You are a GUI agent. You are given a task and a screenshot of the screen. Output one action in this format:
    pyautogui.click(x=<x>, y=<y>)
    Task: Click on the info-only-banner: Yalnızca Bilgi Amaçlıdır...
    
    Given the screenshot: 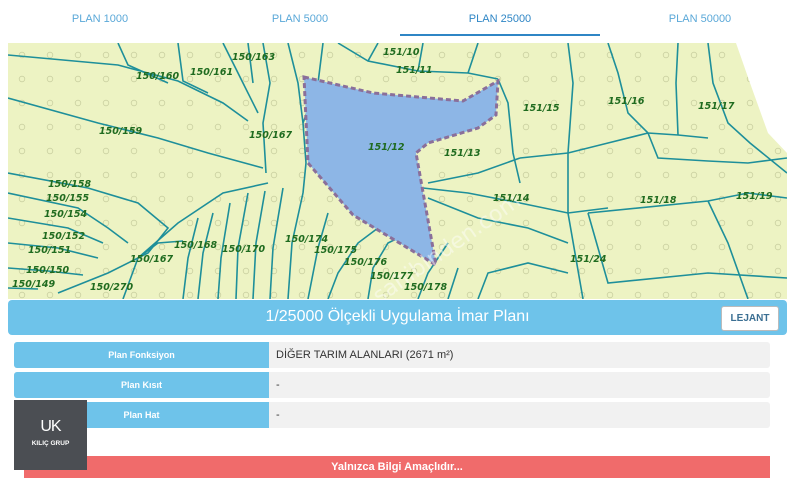 What is the action you would take?
    pyautogui.click(x=397, y=467)
    